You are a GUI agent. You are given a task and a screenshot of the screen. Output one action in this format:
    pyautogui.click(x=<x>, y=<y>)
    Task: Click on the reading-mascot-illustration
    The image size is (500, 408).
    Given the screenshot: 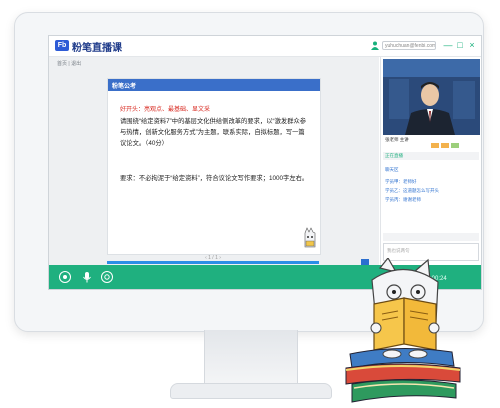 What is the action you would take?
    pyautogui.click(x=403, y=330)
    